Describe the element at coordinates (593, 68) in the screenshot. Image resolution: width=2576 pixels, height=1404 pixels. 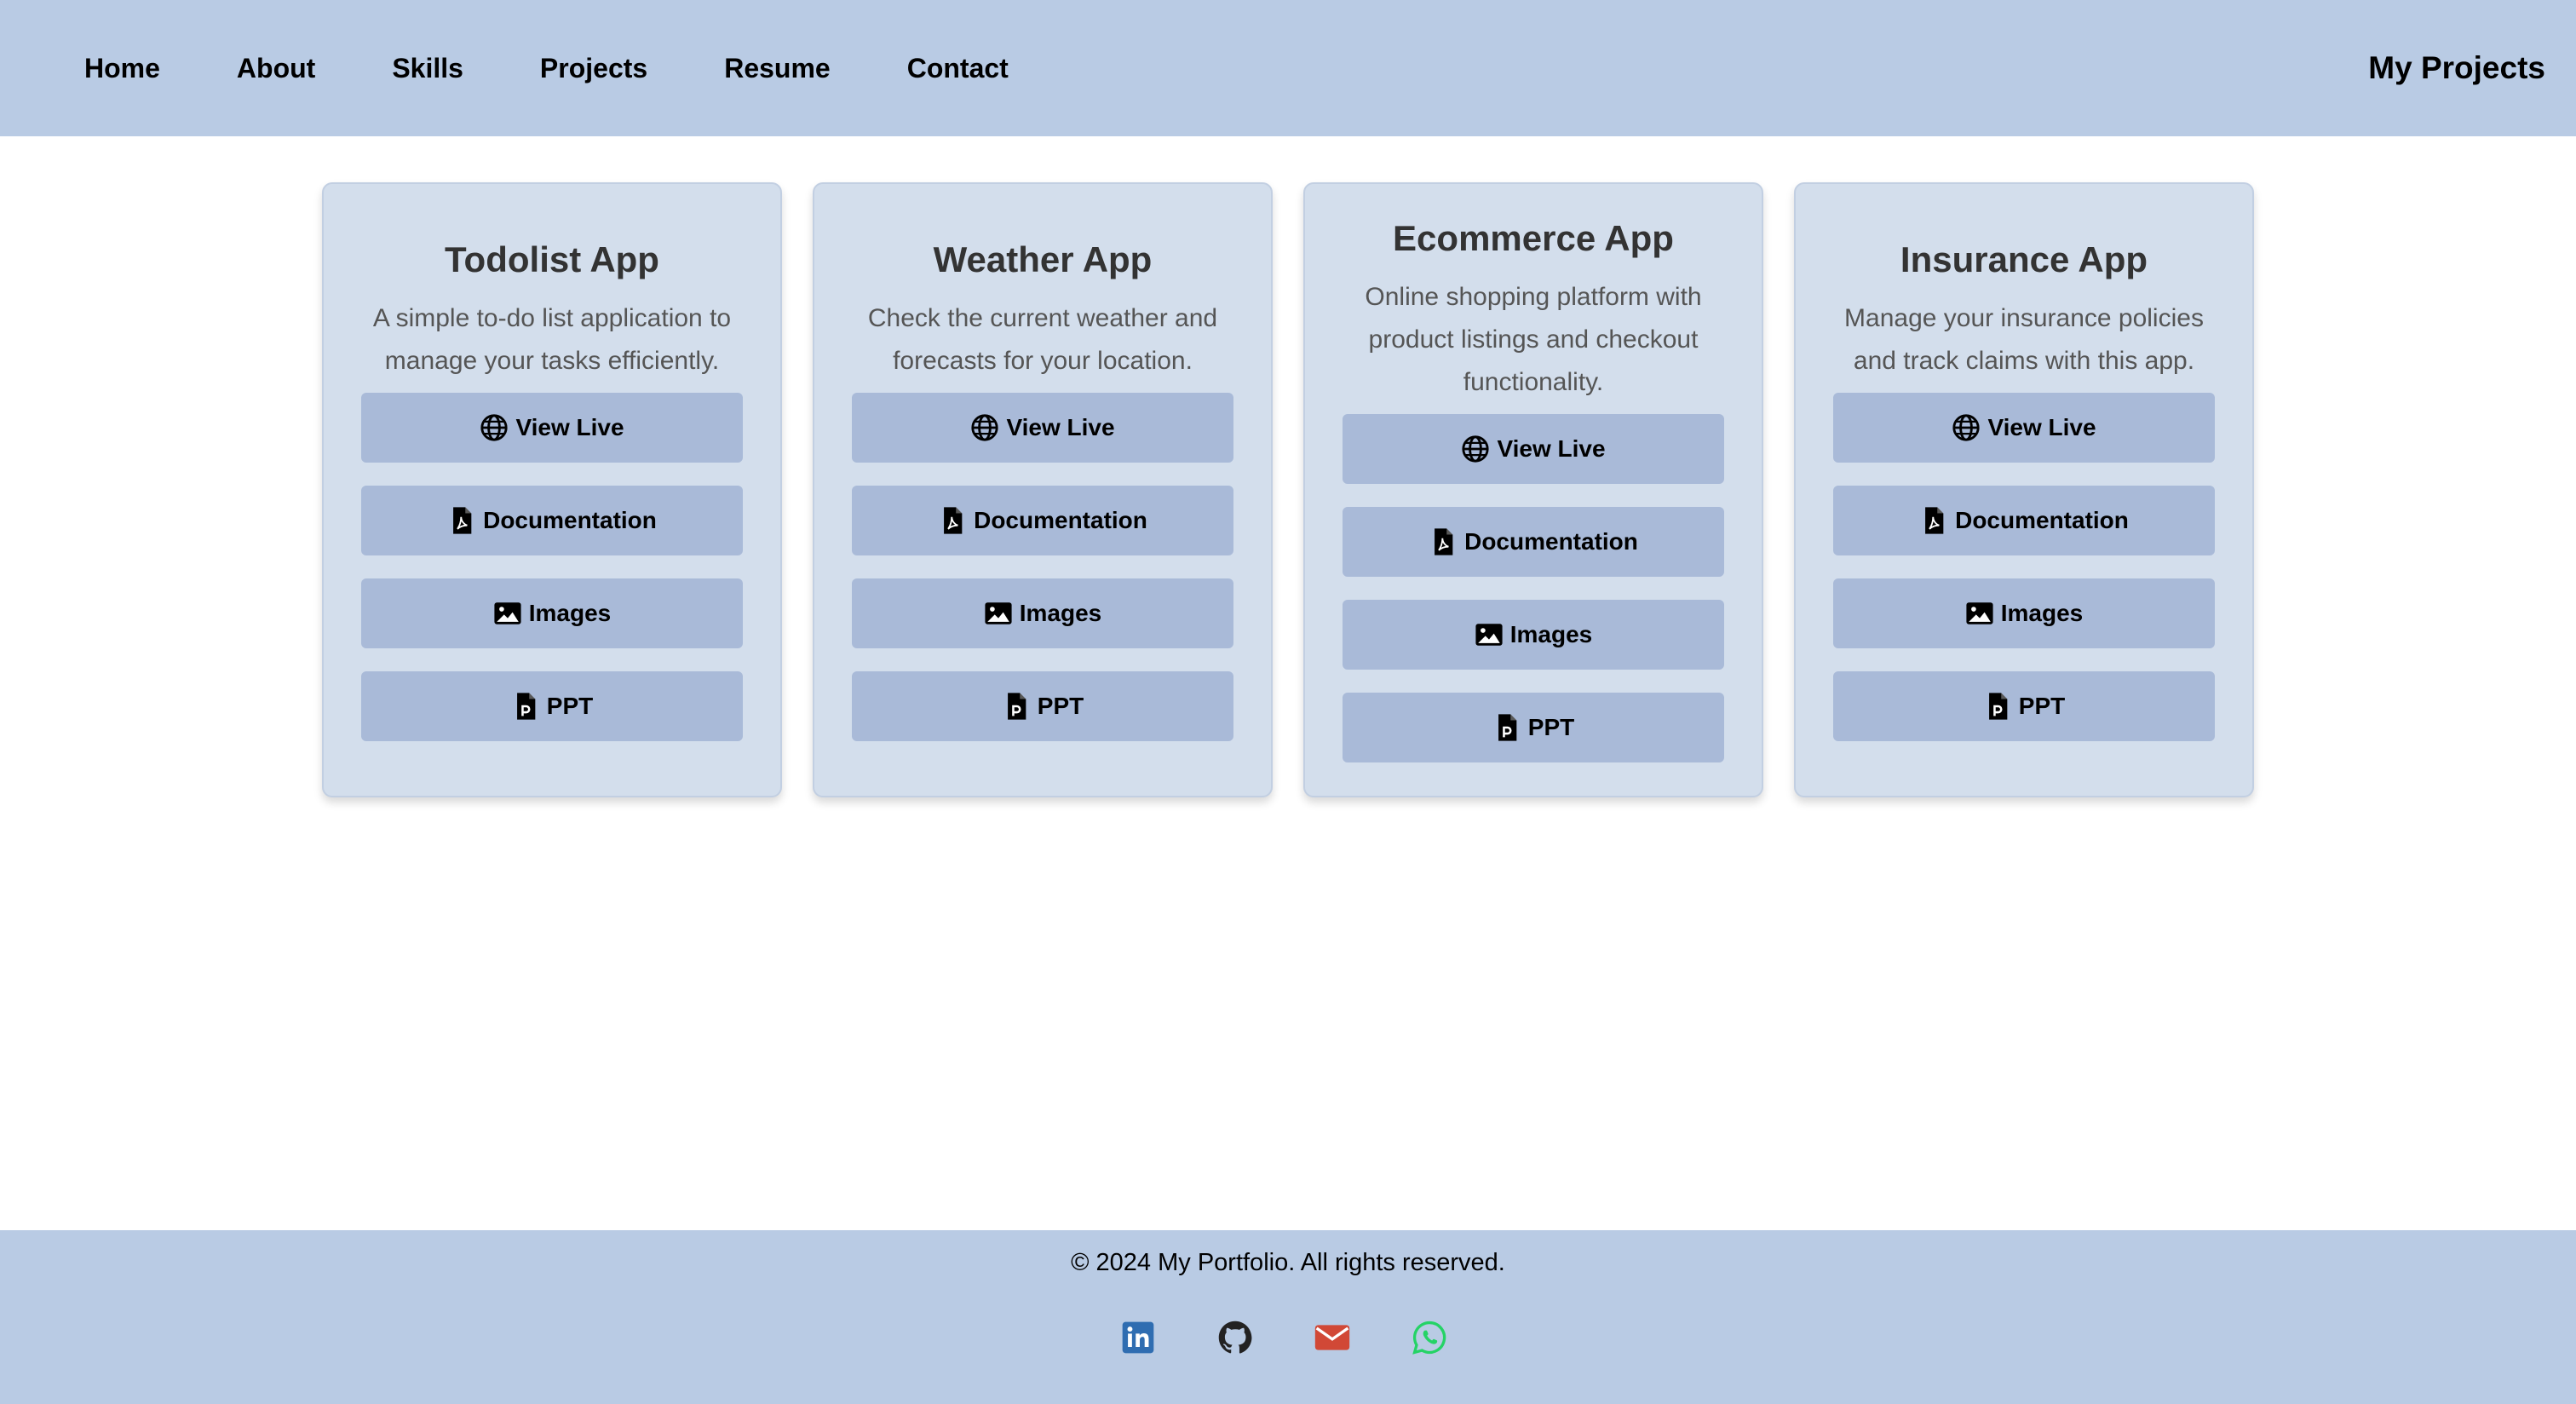
I see `nav-link-projects: Projects` at that location.